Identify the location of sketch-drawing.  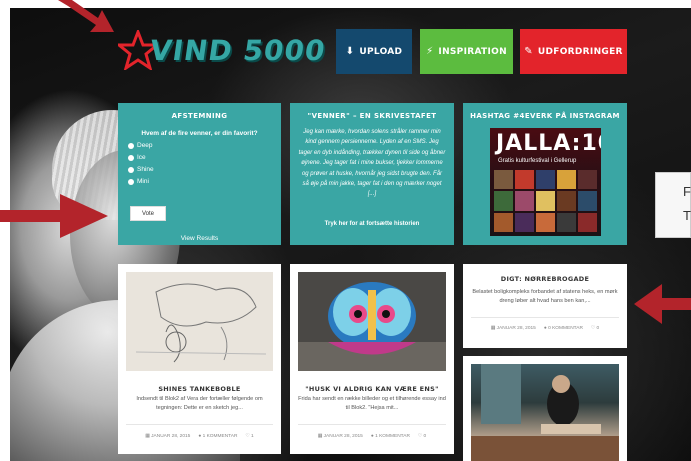
(201, 323).